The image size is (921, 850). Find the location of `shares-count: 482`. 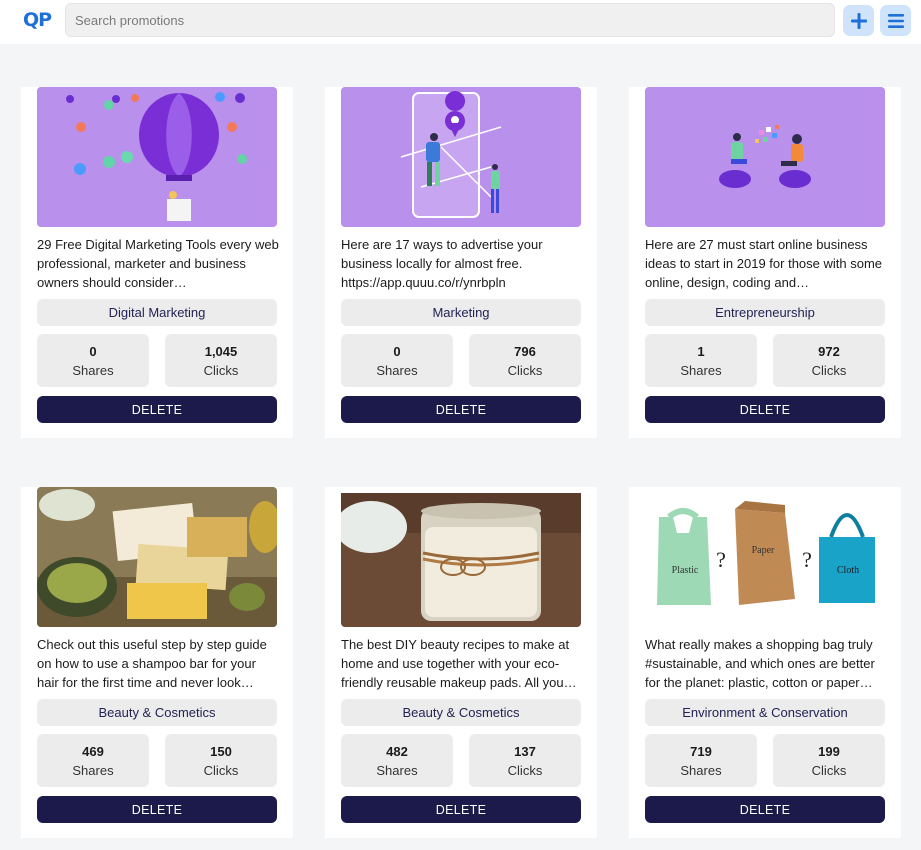

shares-count: 482 is located at coordinates (397, 751).